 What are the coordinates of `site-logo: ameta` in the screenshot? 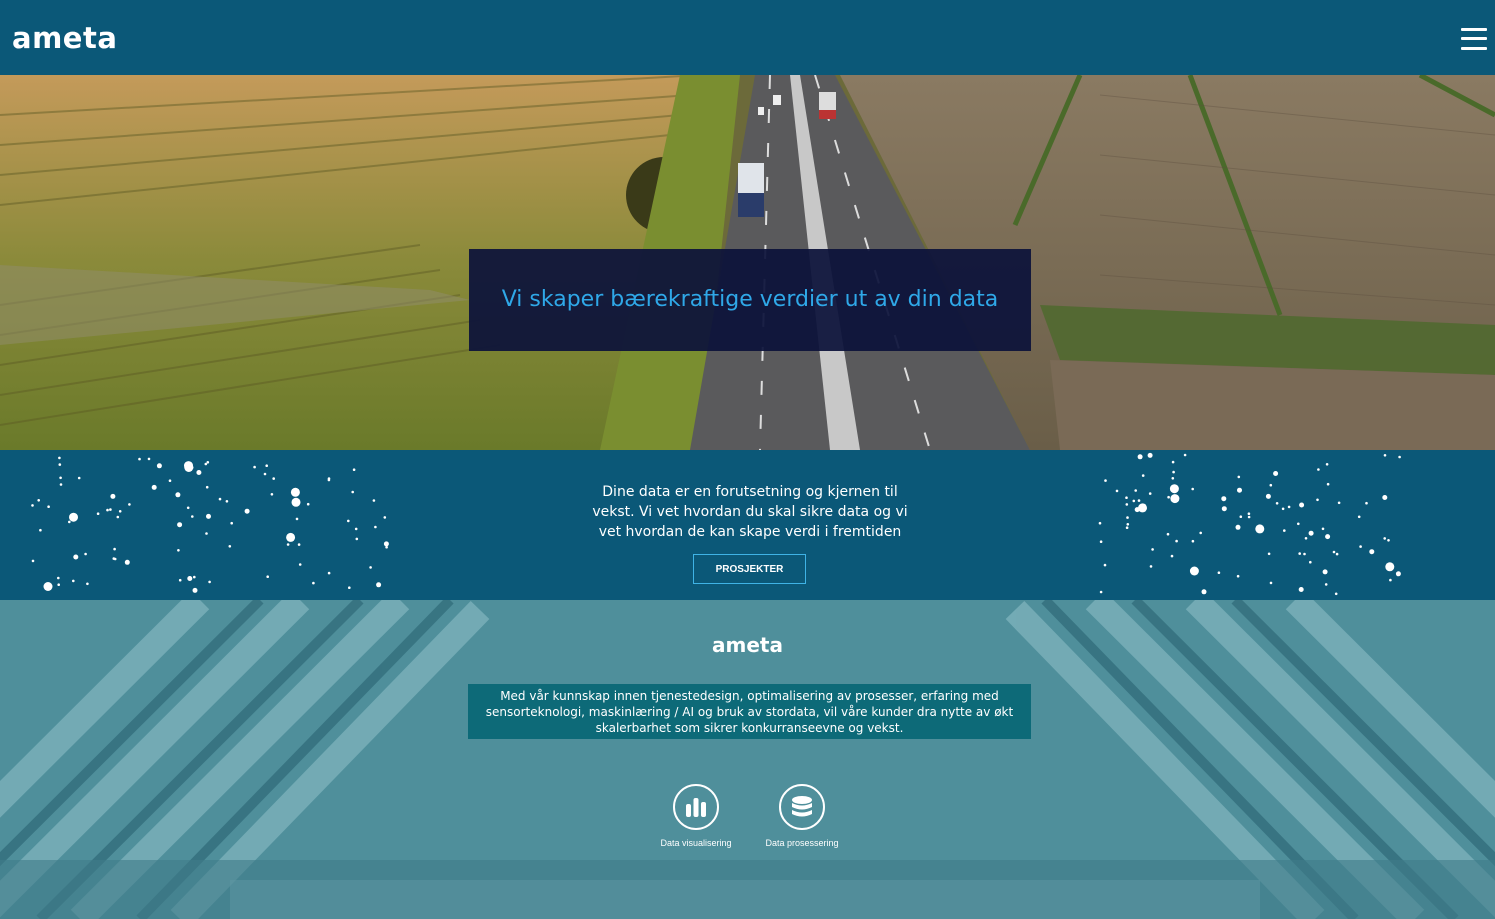 It's located at (64, 38).